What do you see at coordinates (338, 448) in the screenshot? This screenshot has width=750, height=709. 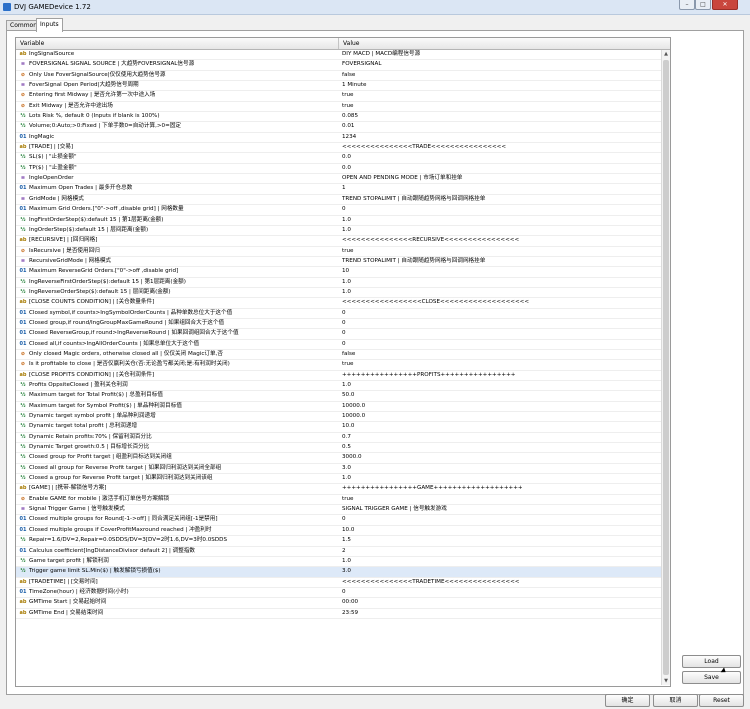 I see `input-row: ½ Dynamic Target growth:0.5 | 目标增长百分比 0.5` at bounding box center [338, 448].